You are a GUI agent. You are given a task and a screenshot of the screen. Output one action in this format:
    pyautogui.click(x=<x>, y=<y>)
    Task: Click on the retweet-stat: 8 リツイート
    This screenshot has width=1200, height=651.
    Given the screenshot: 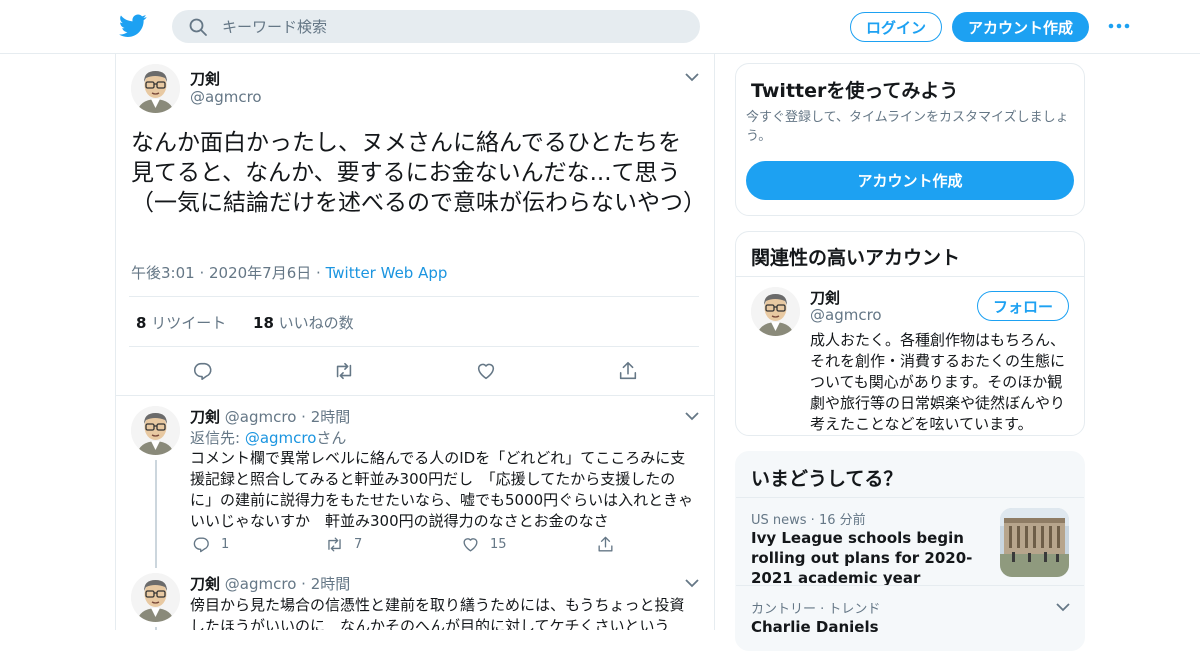 What is the action you would take?
    pyautogui.click(x=181, y=323)
    